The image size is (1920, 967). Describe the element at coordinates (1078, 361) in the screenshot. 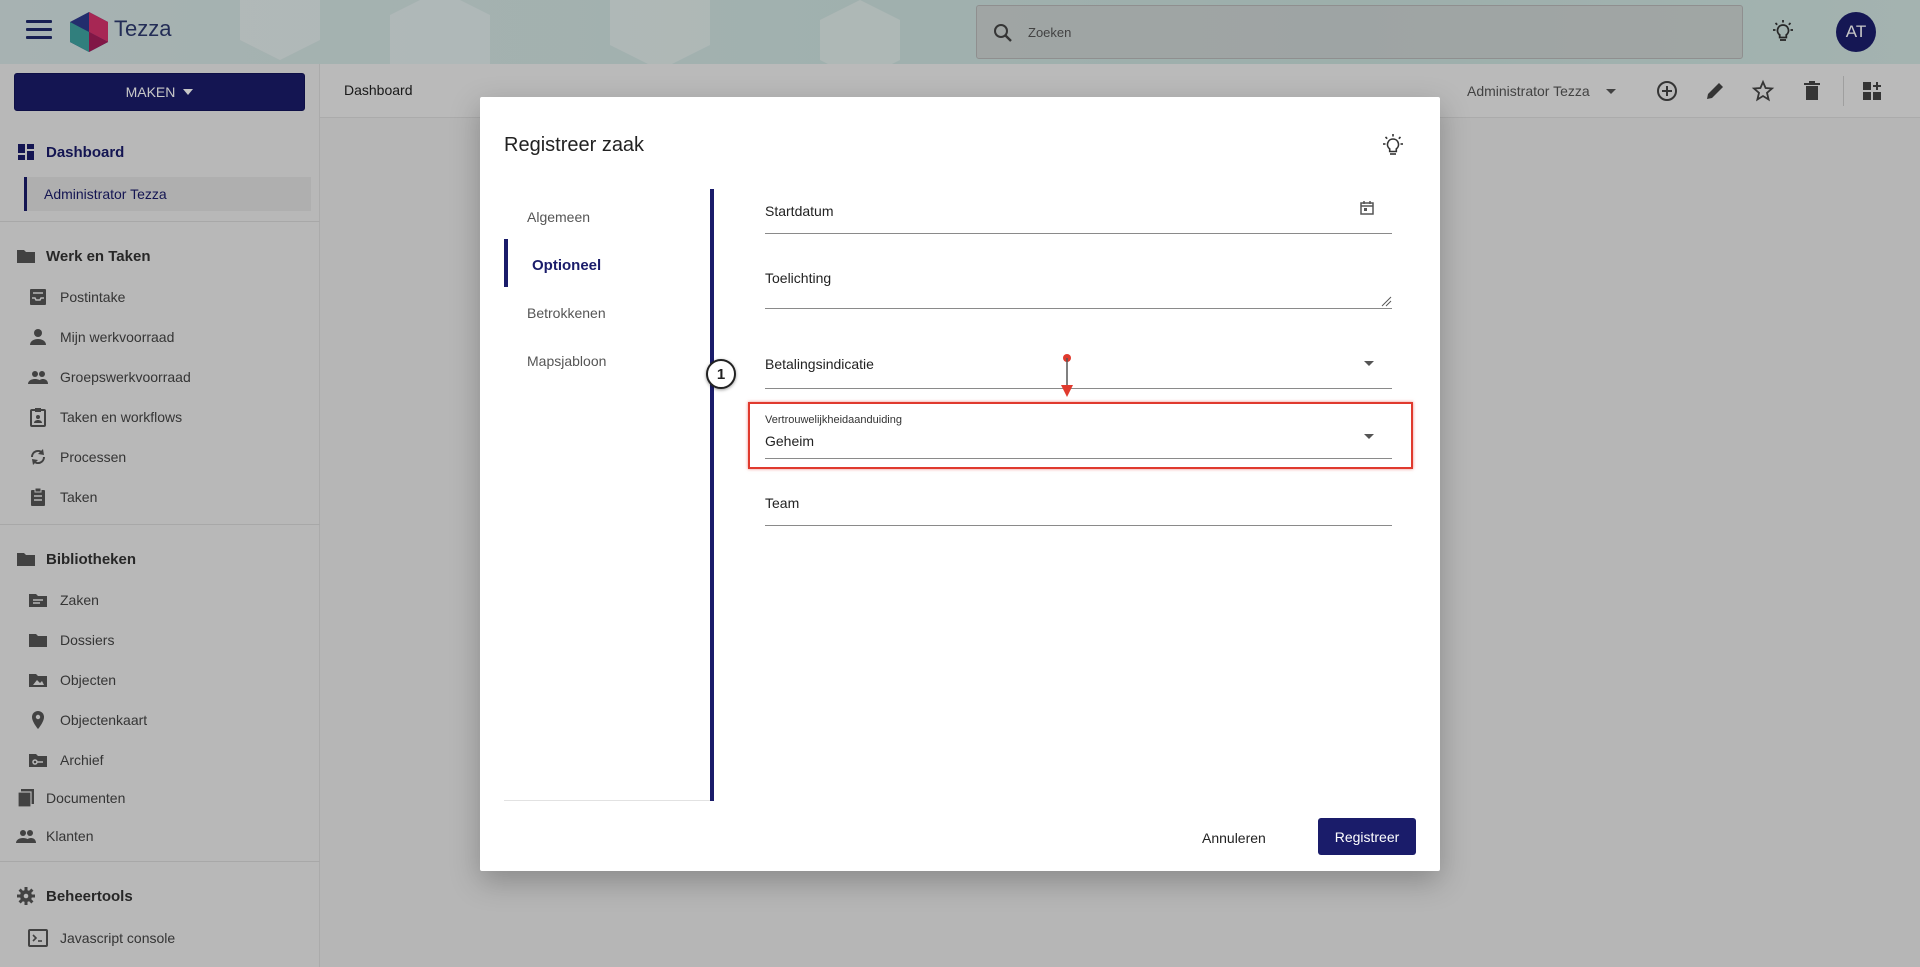

I see `betalingsindicatie-select: Betalingsindicatie` at that location.